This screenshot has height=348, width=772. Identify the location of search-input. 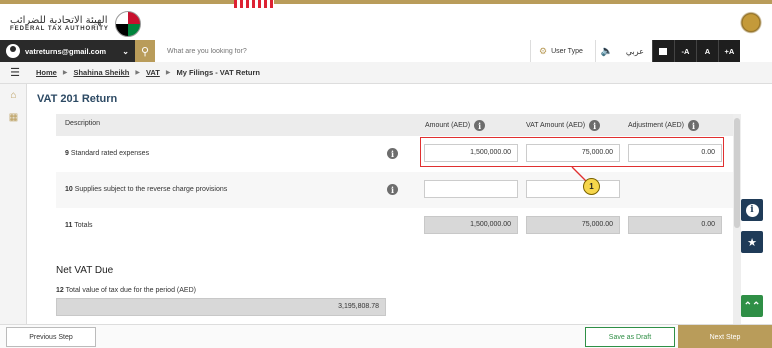
(342, 51).